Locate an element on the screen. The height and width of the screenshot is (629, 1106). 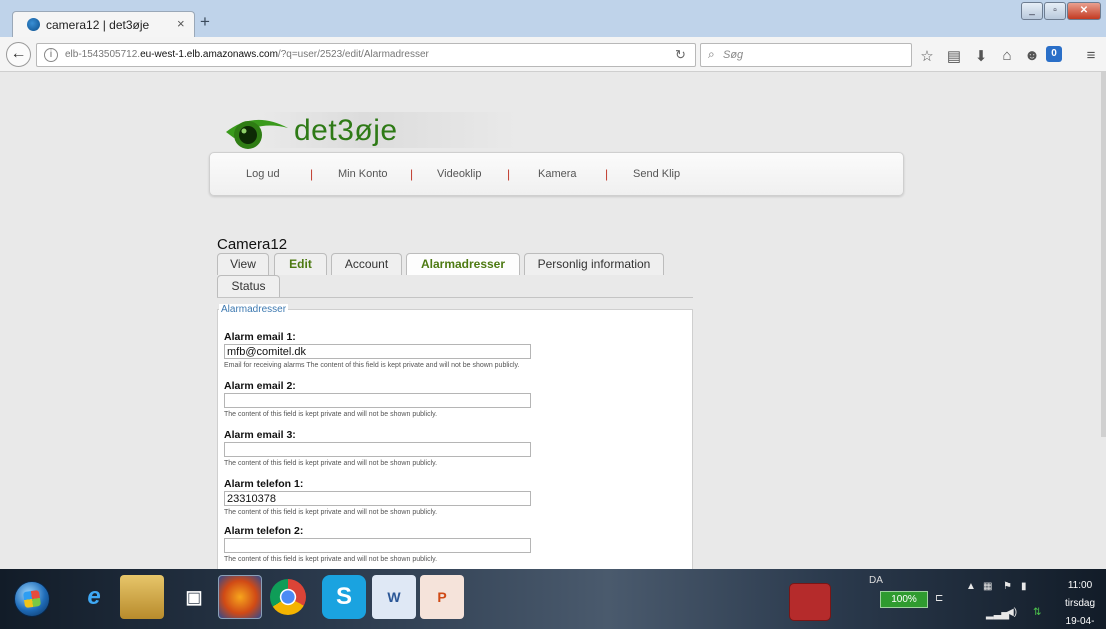
language-indicator: DA is located at coordinates (876, 580).